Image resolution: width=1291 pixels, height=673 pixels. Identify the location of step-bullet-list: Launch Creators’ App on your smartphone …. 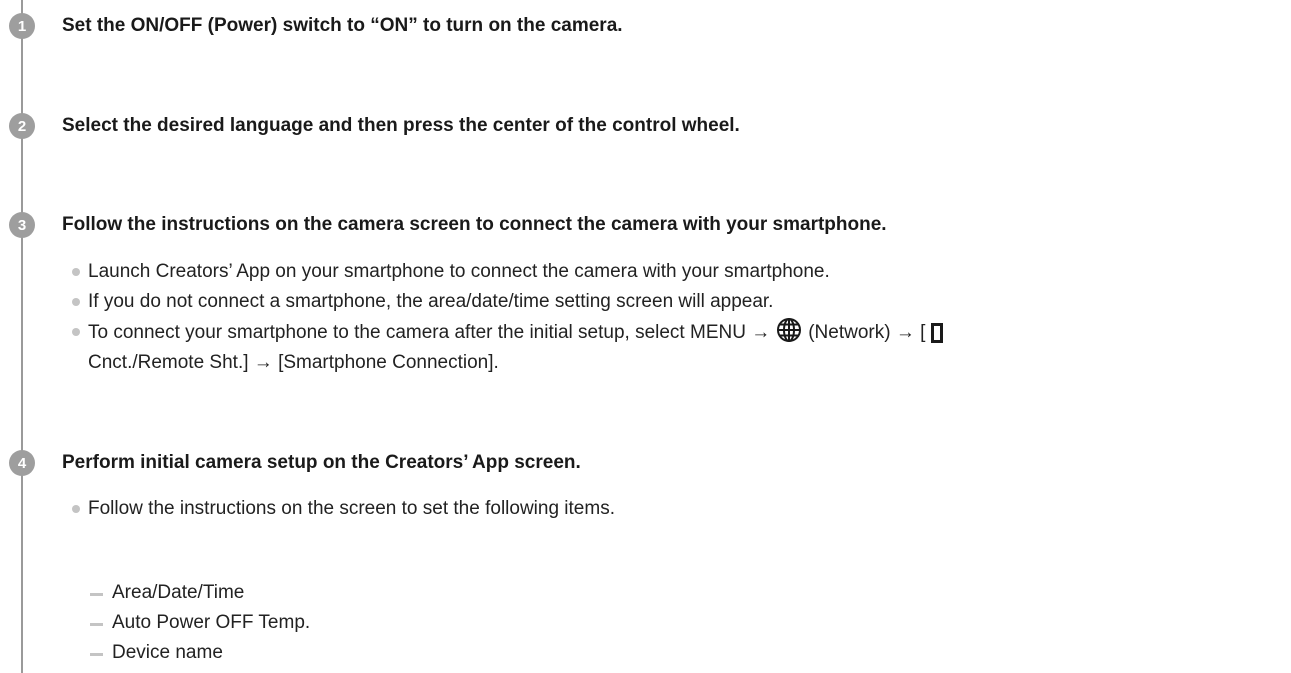
(508, 317).